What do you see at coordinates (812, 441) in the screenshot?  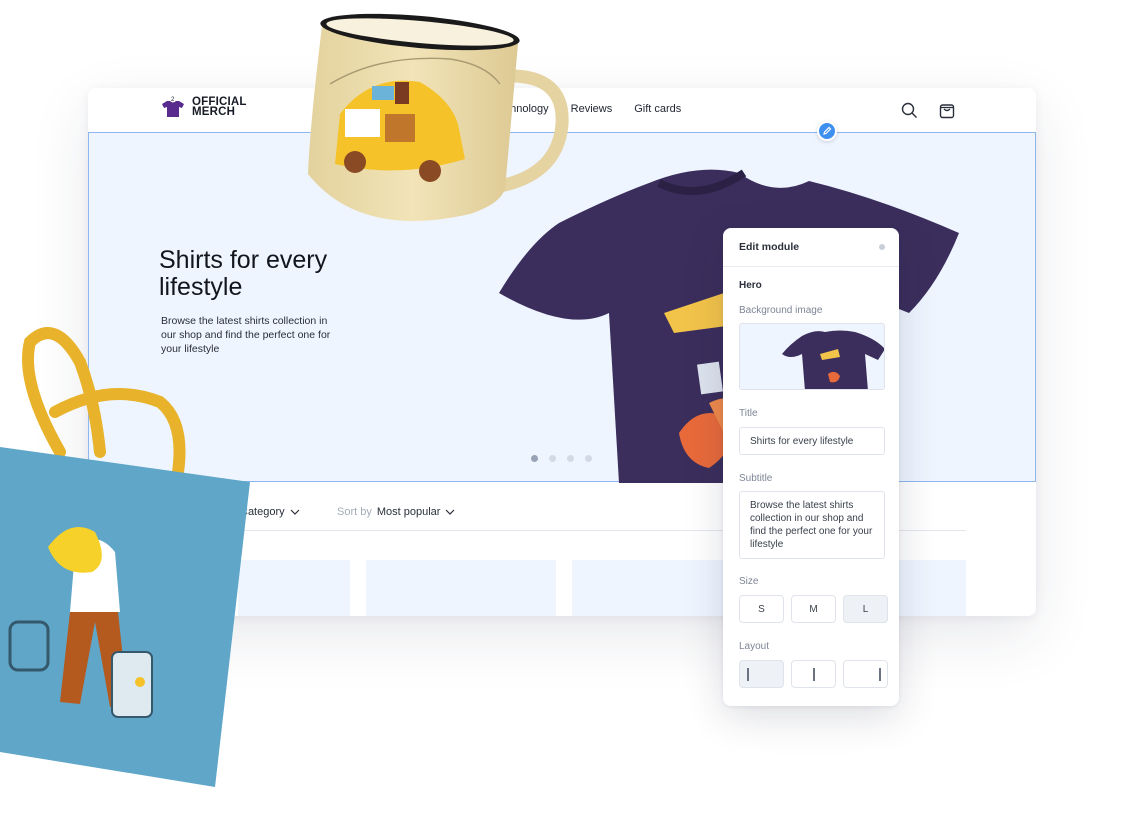 I see `title-input: Shirts for every lifestyle` at bounding box center [812, 441].